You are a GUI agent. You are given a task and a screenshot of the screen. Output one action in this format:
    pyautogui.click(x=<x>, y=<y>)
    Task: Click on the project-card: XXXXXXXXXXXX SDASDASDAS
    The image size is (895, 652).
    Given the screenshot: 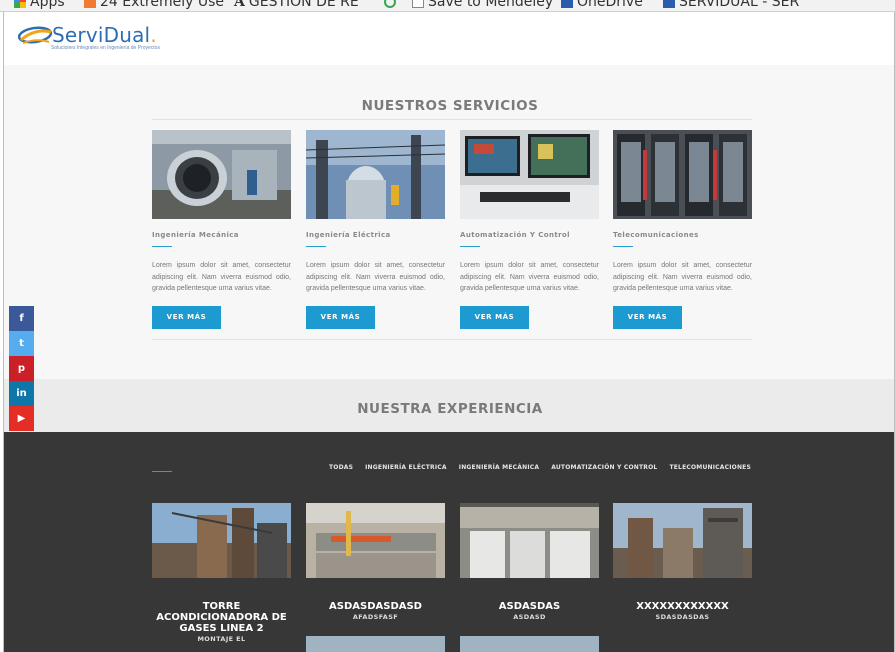 What is the action you would take?
    pyautogui.click(x=682, y=562)
    